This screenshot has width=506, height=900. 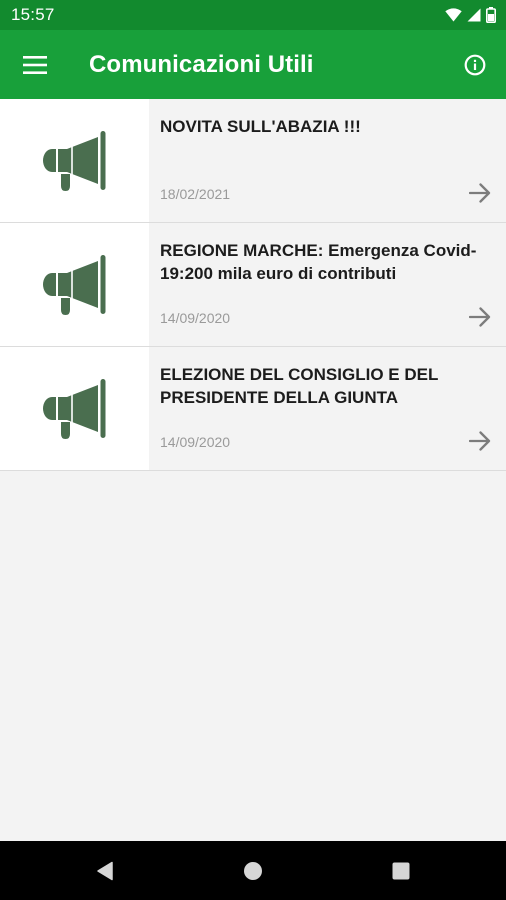 What do you see at coordinates (33, 14) in the screenshot?
I see `status-time: 15:57` at bounding box center [33, 14].